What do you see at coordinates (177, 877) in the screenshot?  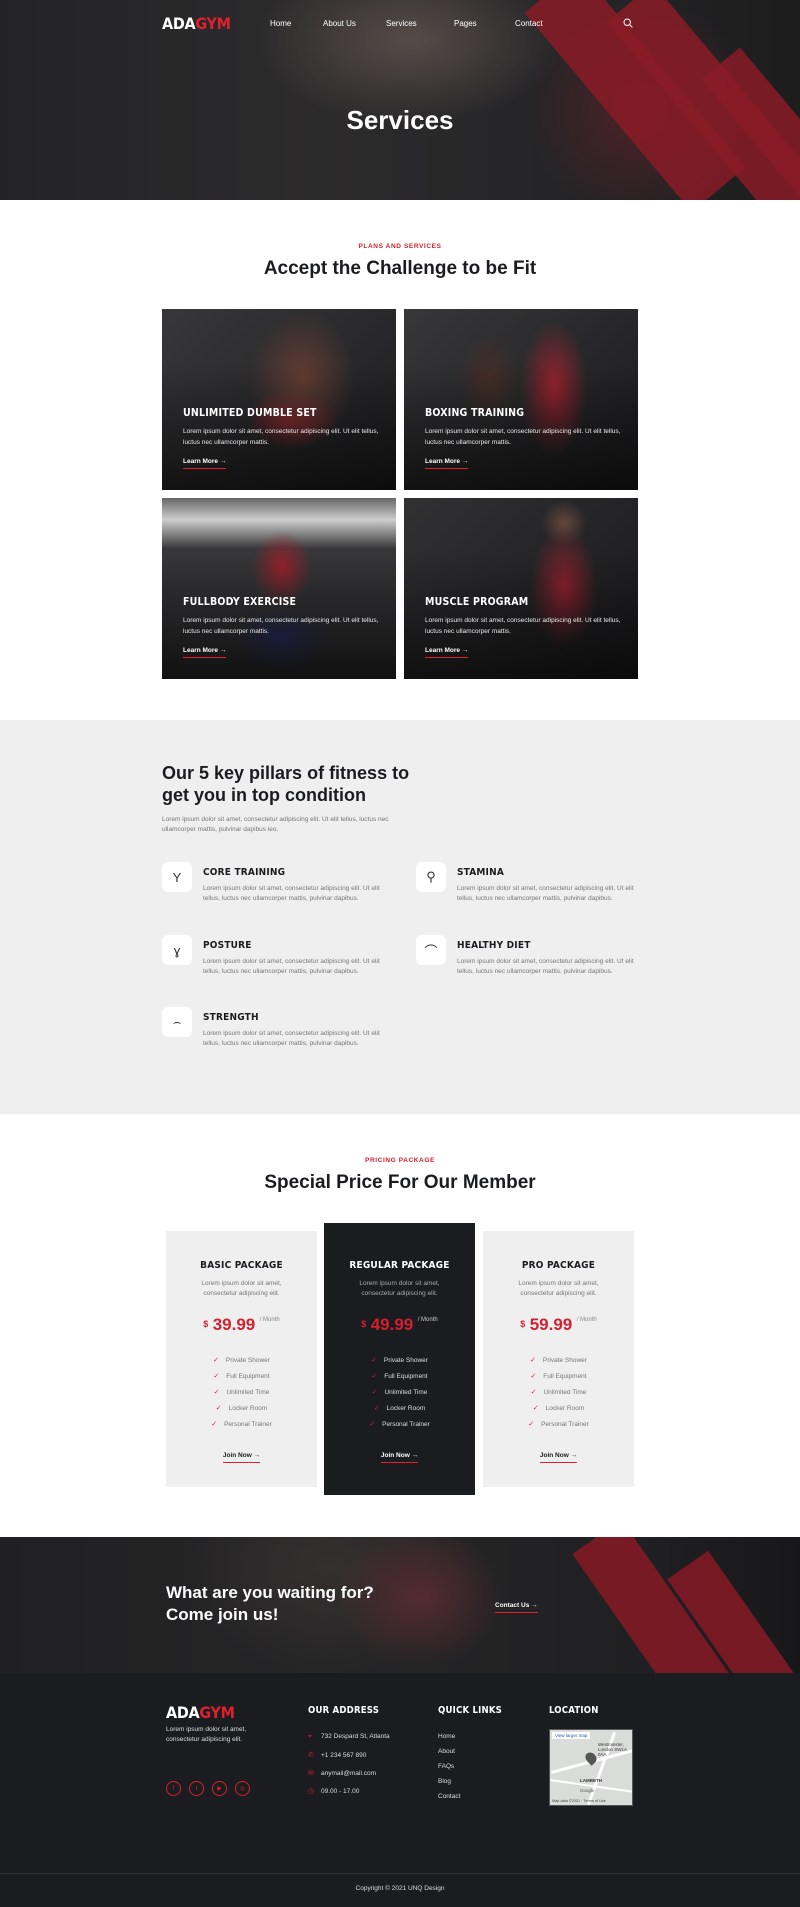 I see `core-training-icon: Y` at bounding box center [177, 877].